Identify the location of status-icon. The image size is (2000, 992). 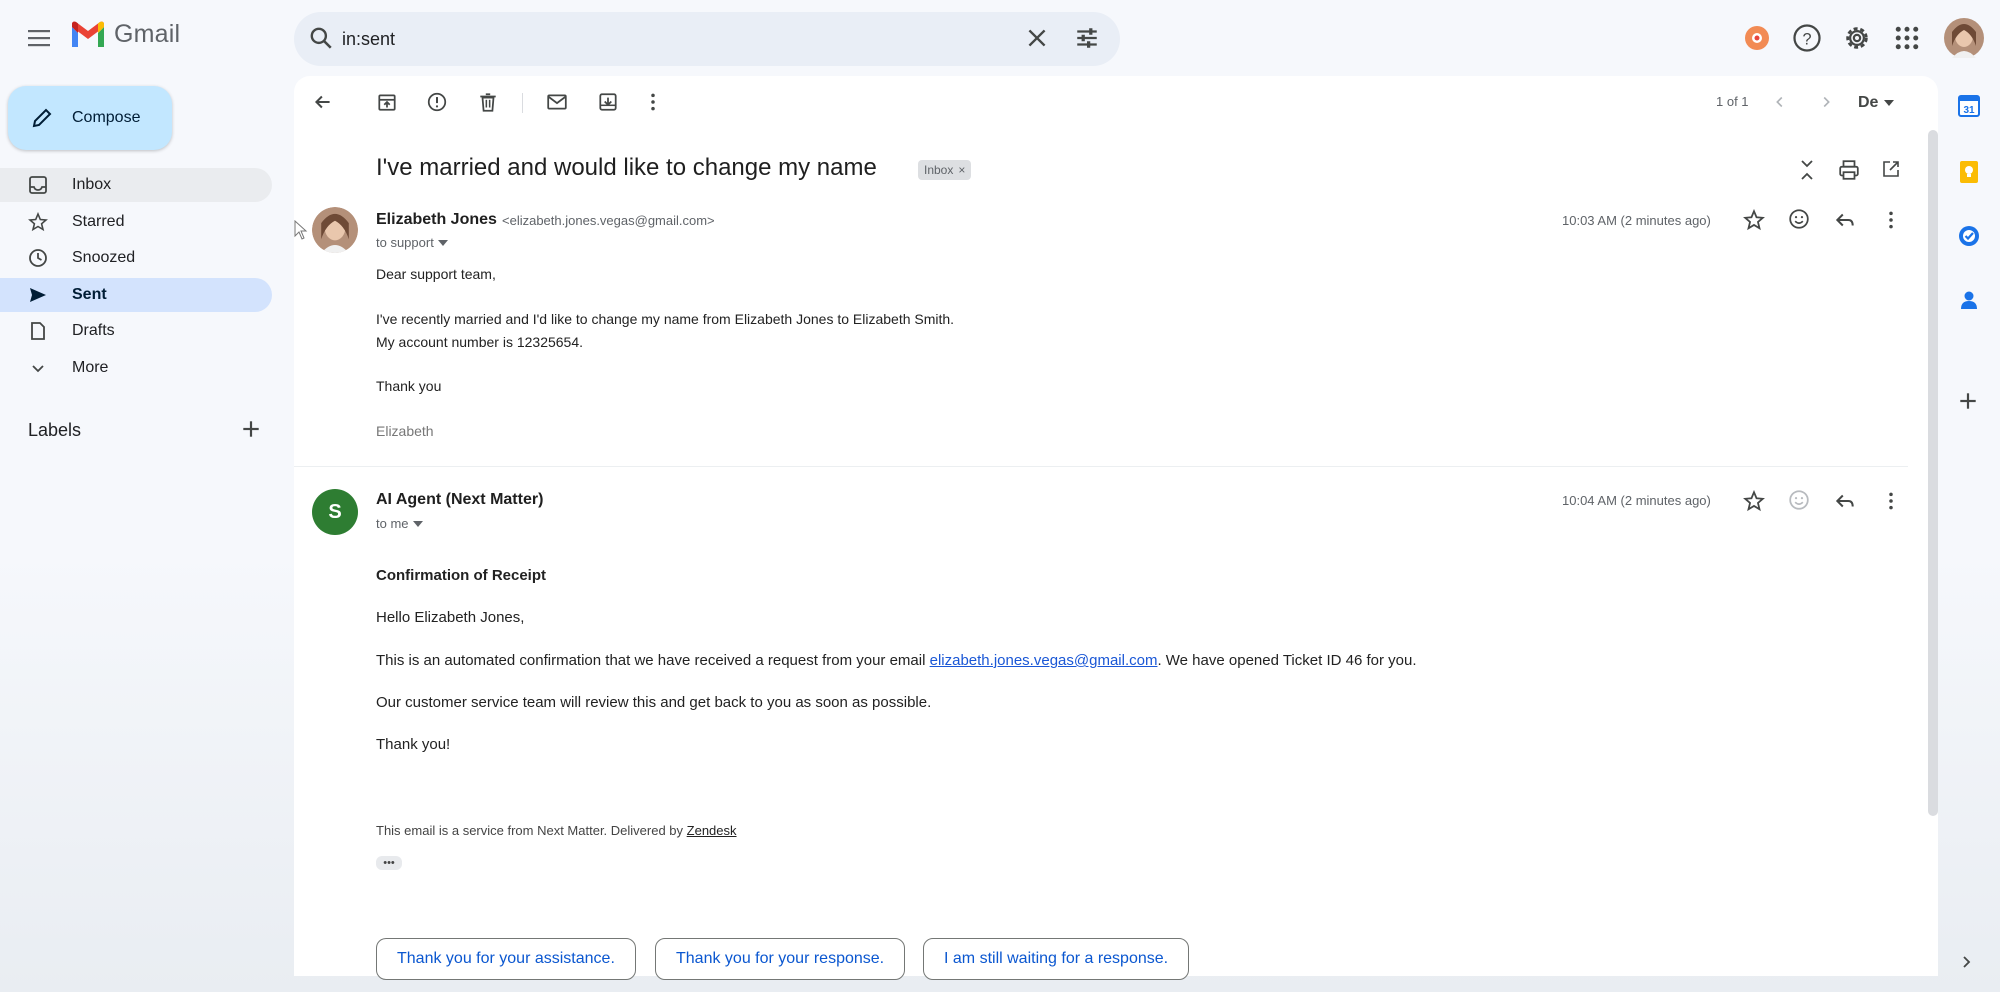
(1757, 38).